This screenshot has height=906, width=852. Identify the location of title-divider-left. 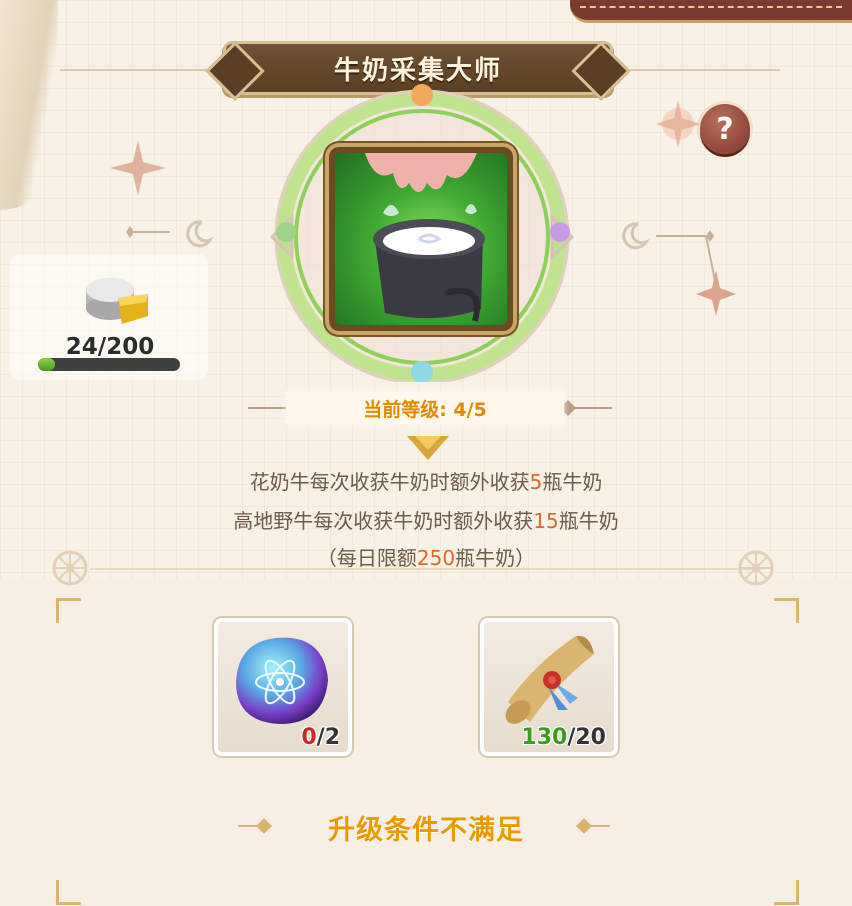
(140, 70).